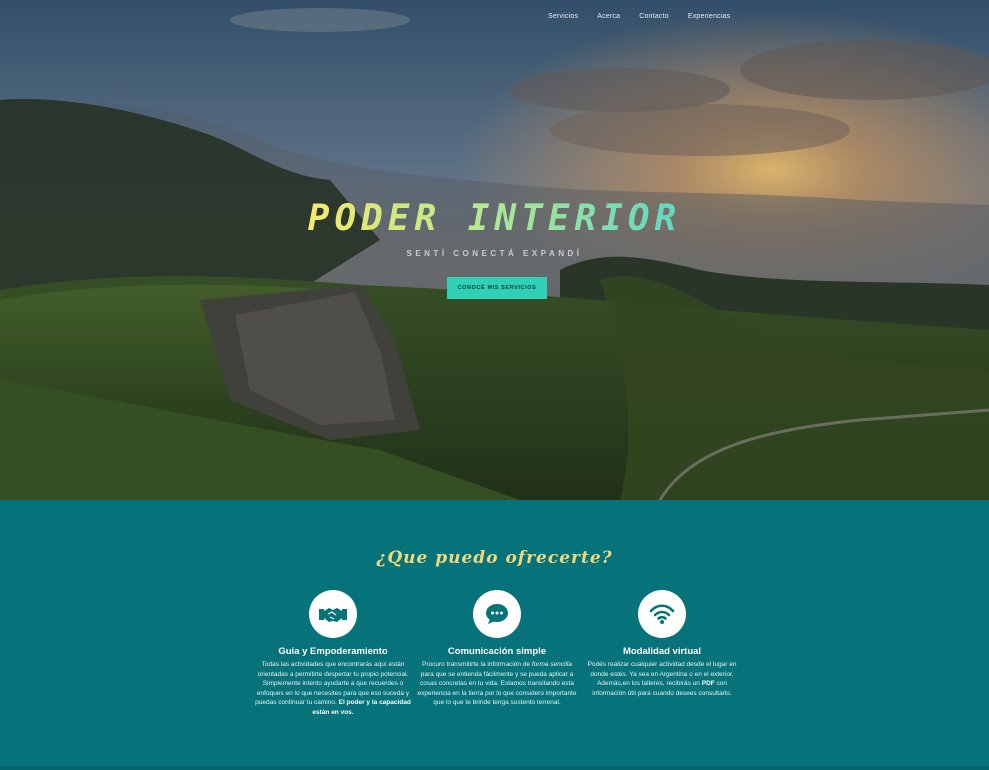 The image size is (989, 770). I want to click on service-card-communication-title: Comunicación simple, so click(497, 651).